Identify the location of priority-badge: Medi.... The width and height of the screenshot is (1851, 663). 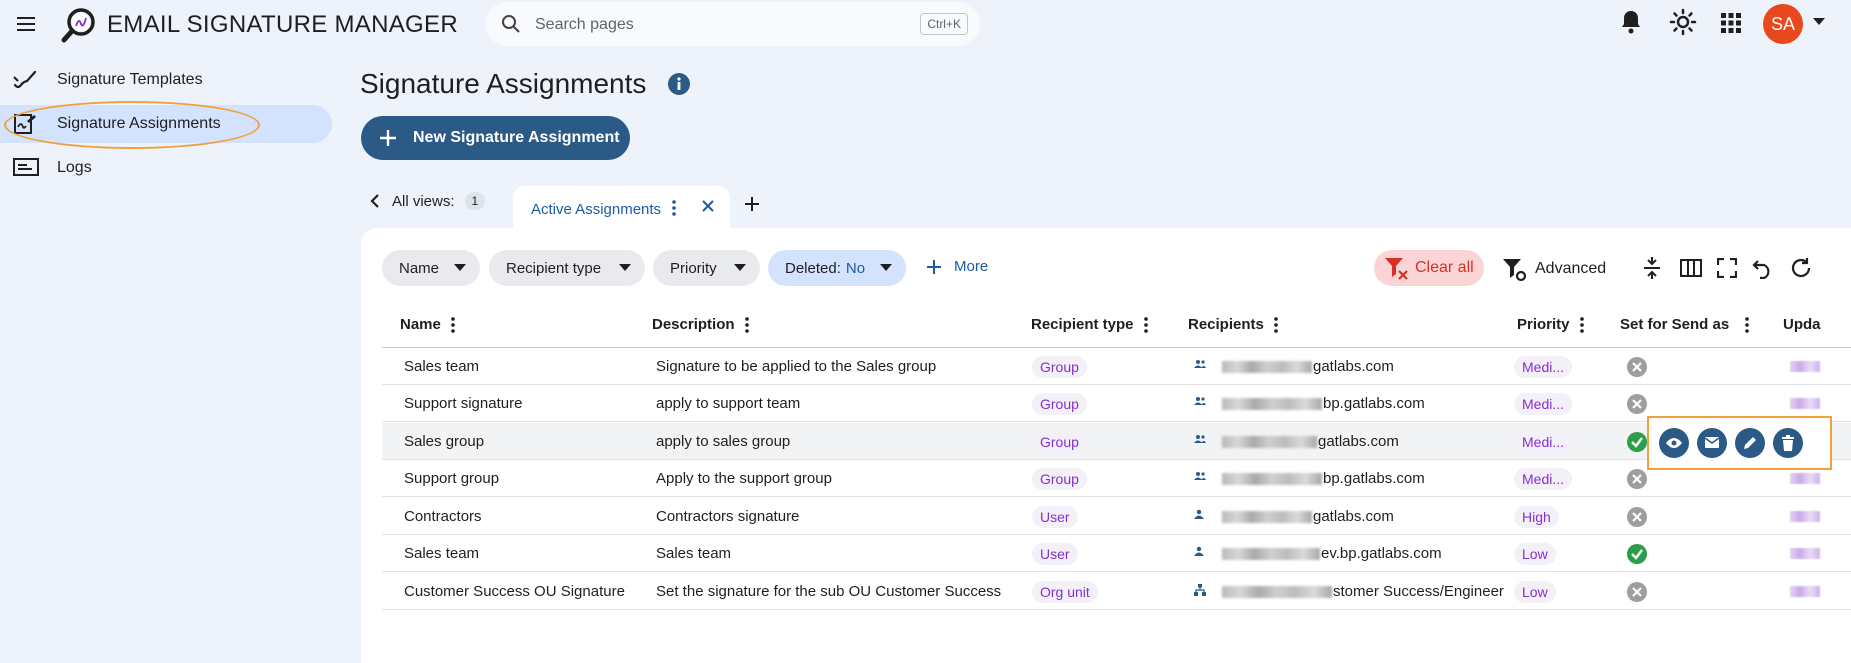
(1543, 479).